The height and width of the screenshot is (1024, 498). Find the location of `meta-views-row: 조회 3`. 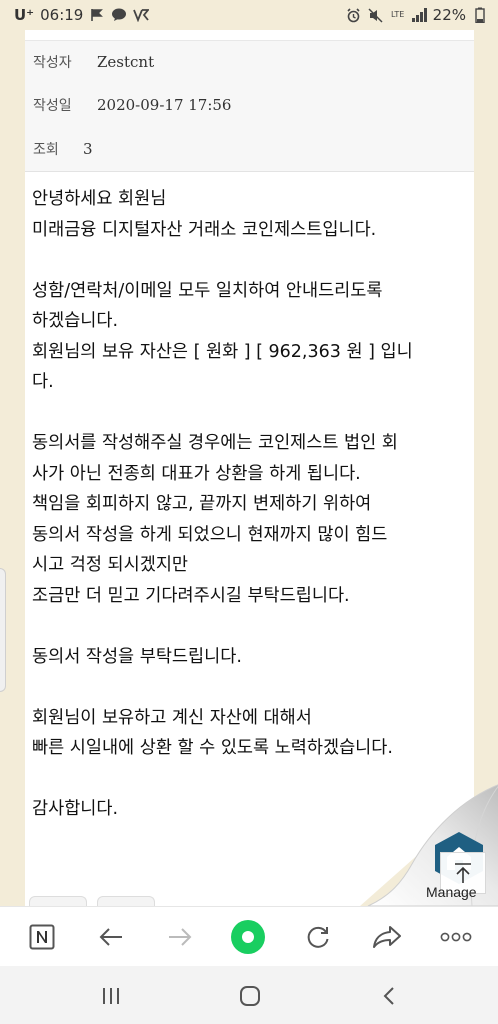

meta-views-row: 조회 3 is located at coordinates (249, 149).